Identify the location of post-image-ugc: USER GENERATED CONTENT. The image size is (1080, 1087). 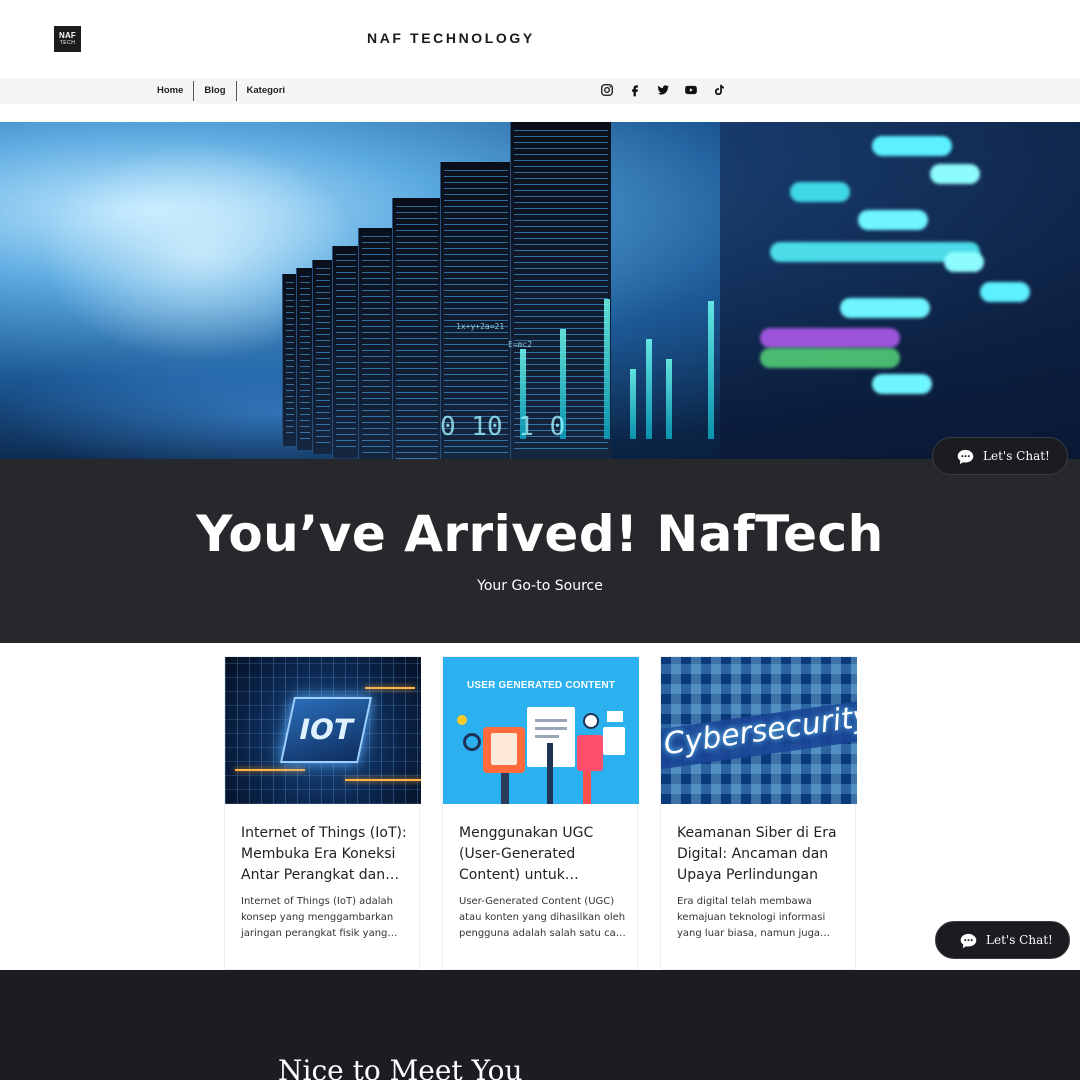
(541, 730).